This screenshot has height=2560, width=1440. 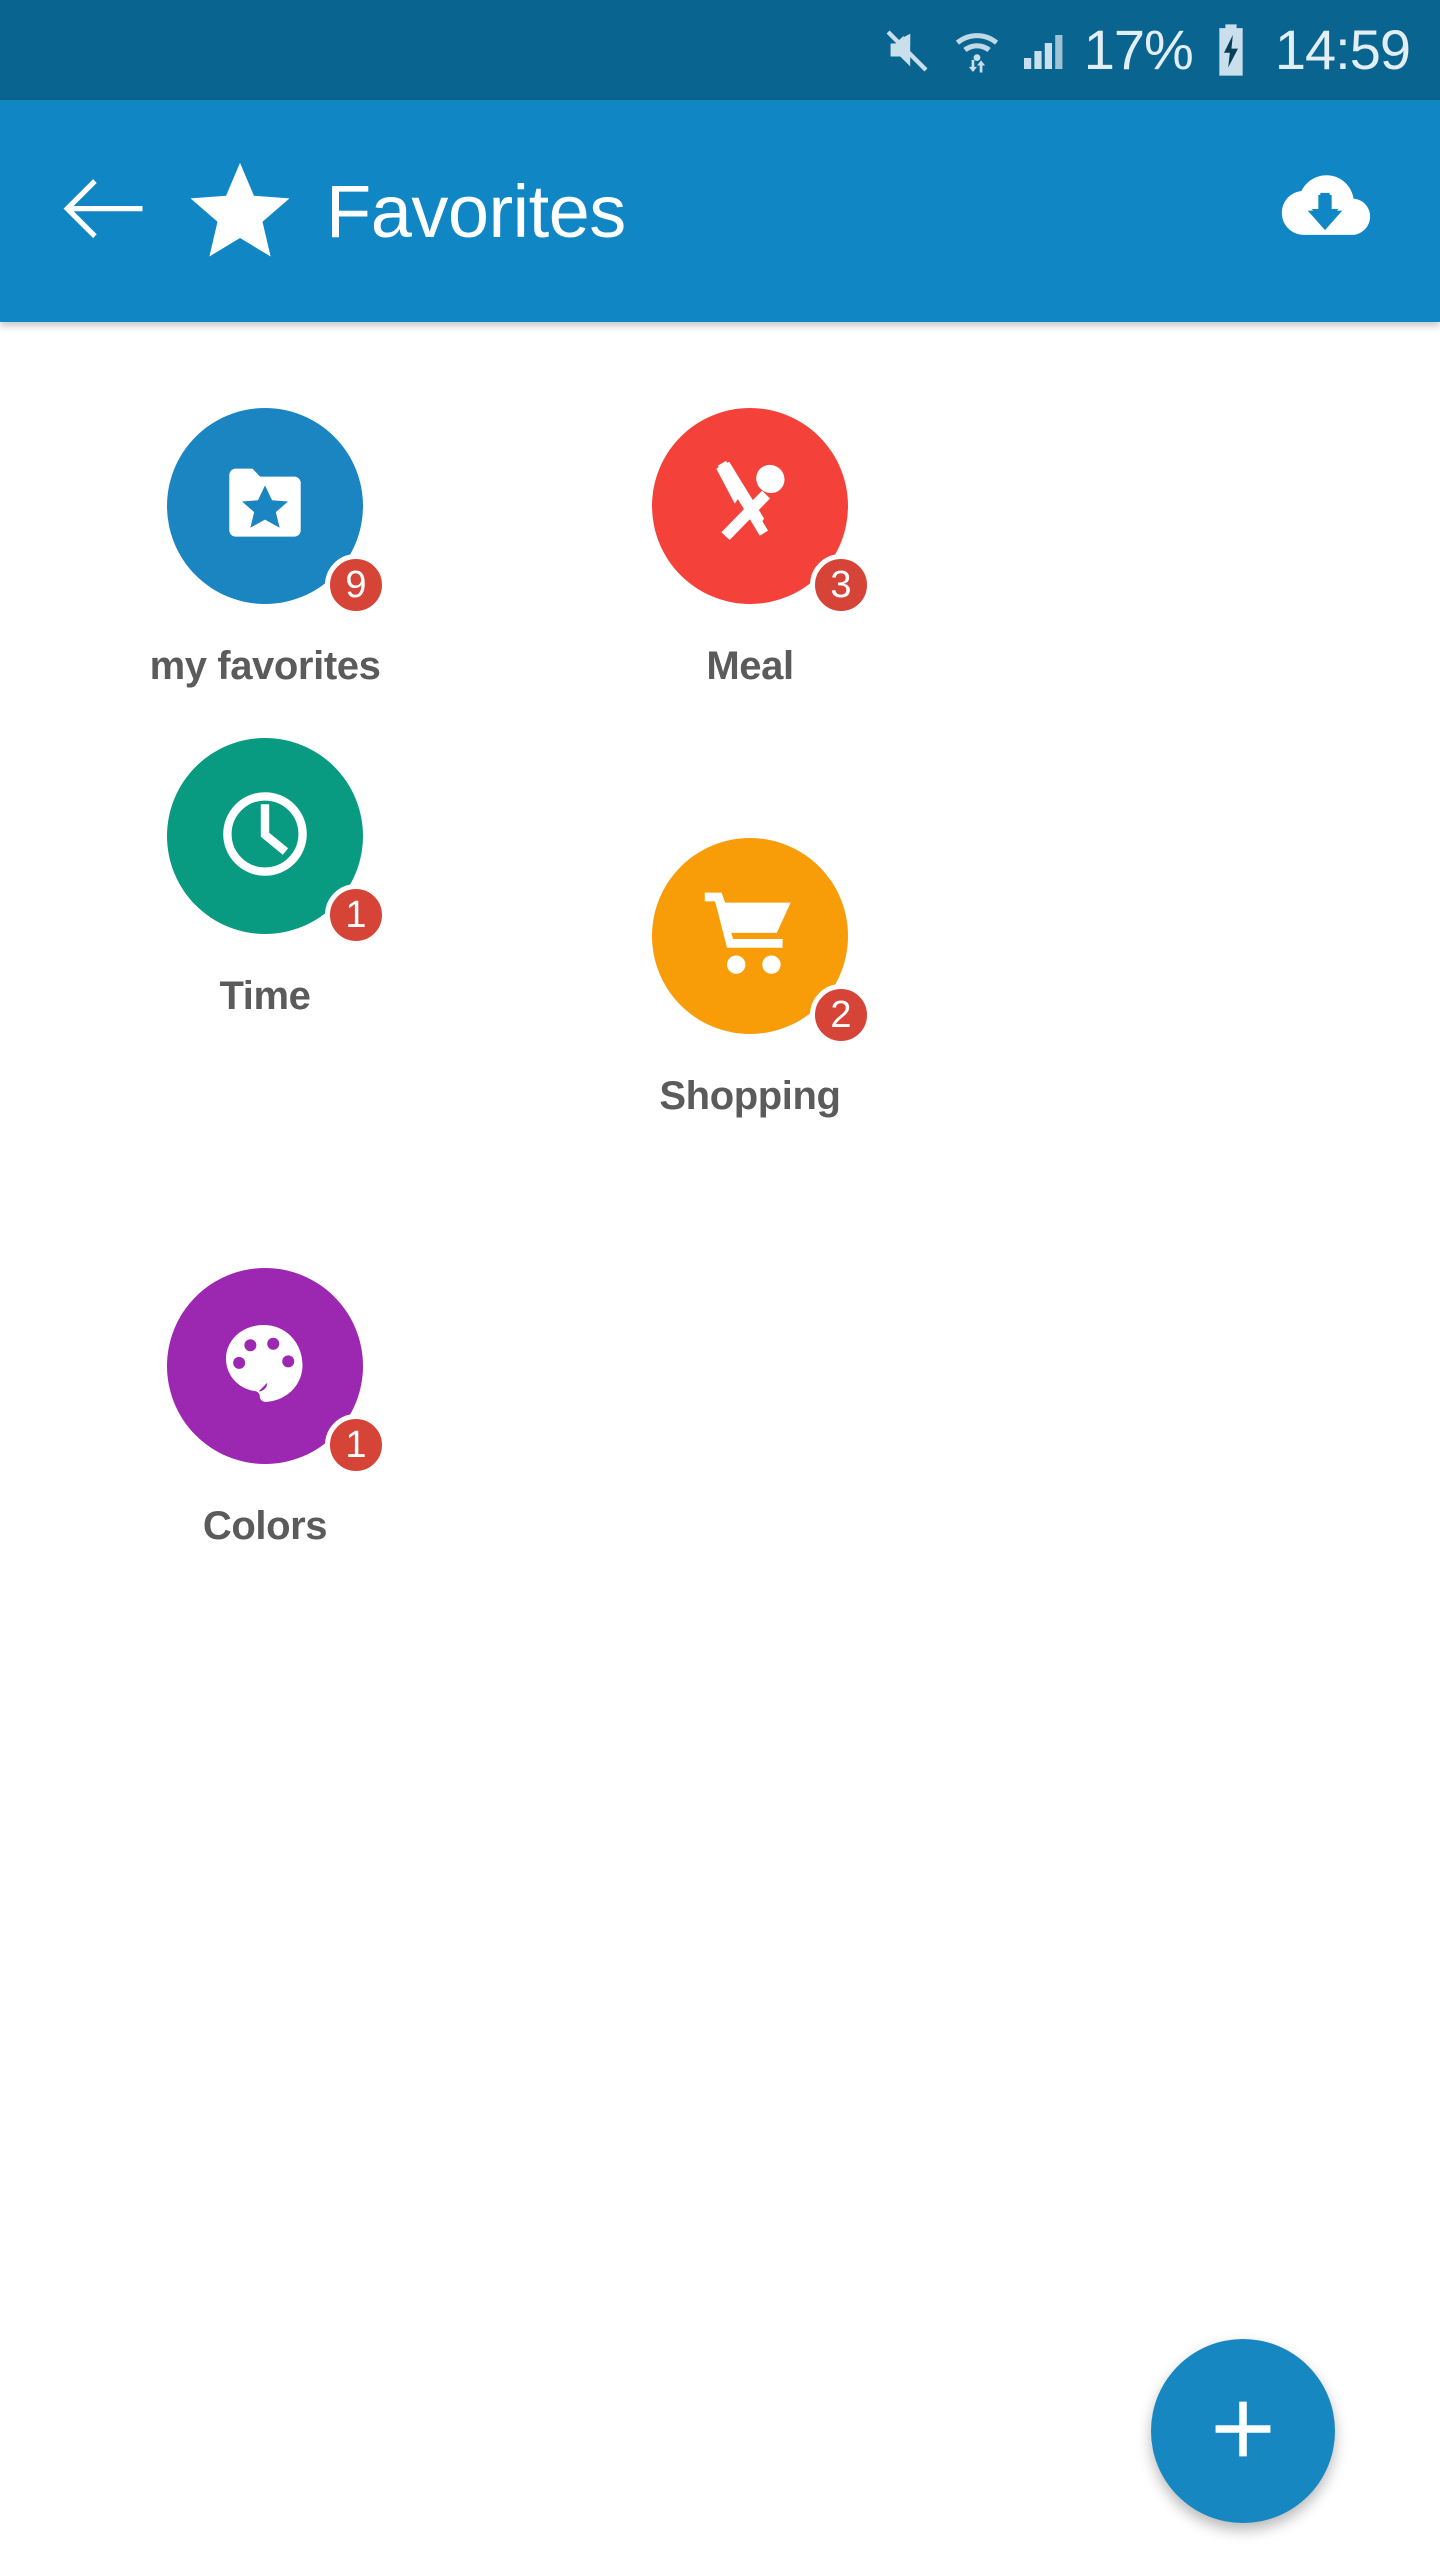 What do you see at coordinates (265, 506) in the screenshot?
I see `folder-star-icon` at bounding box center [265, 506].